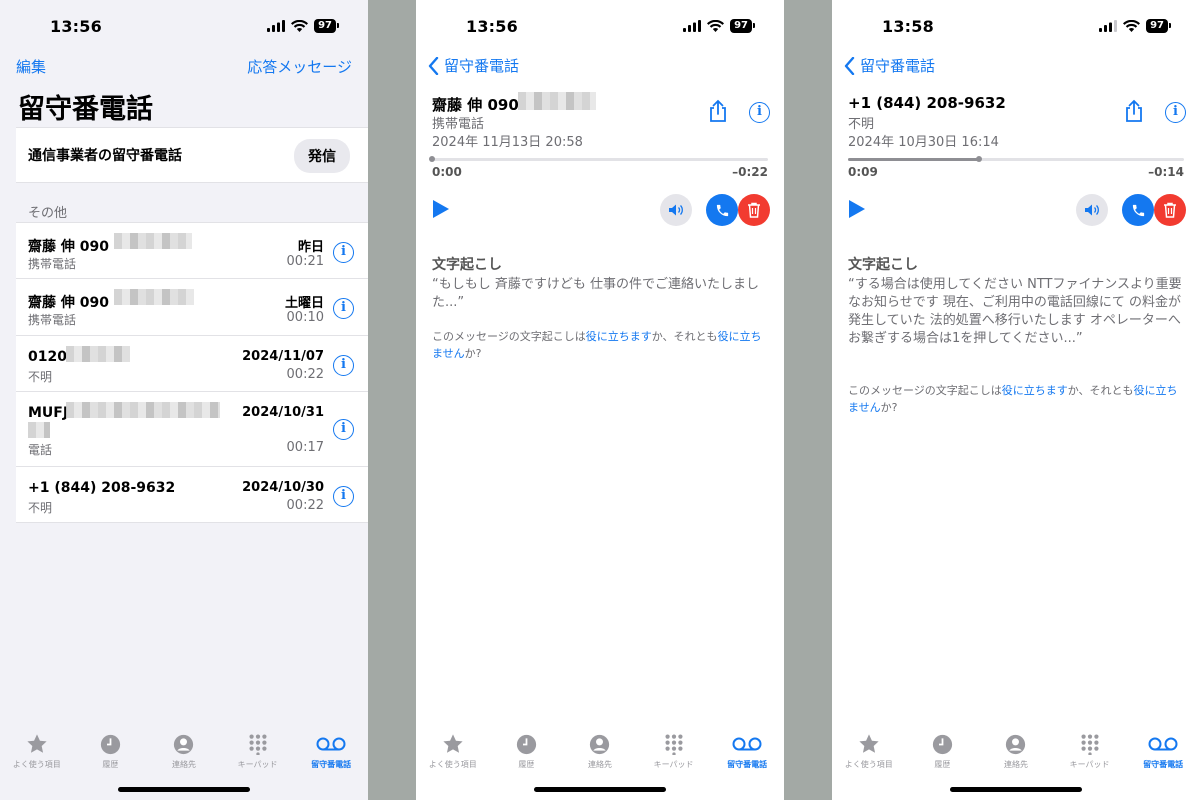 The image size is (1200, 800). I want to click on clock-icon, so click(526, 744).